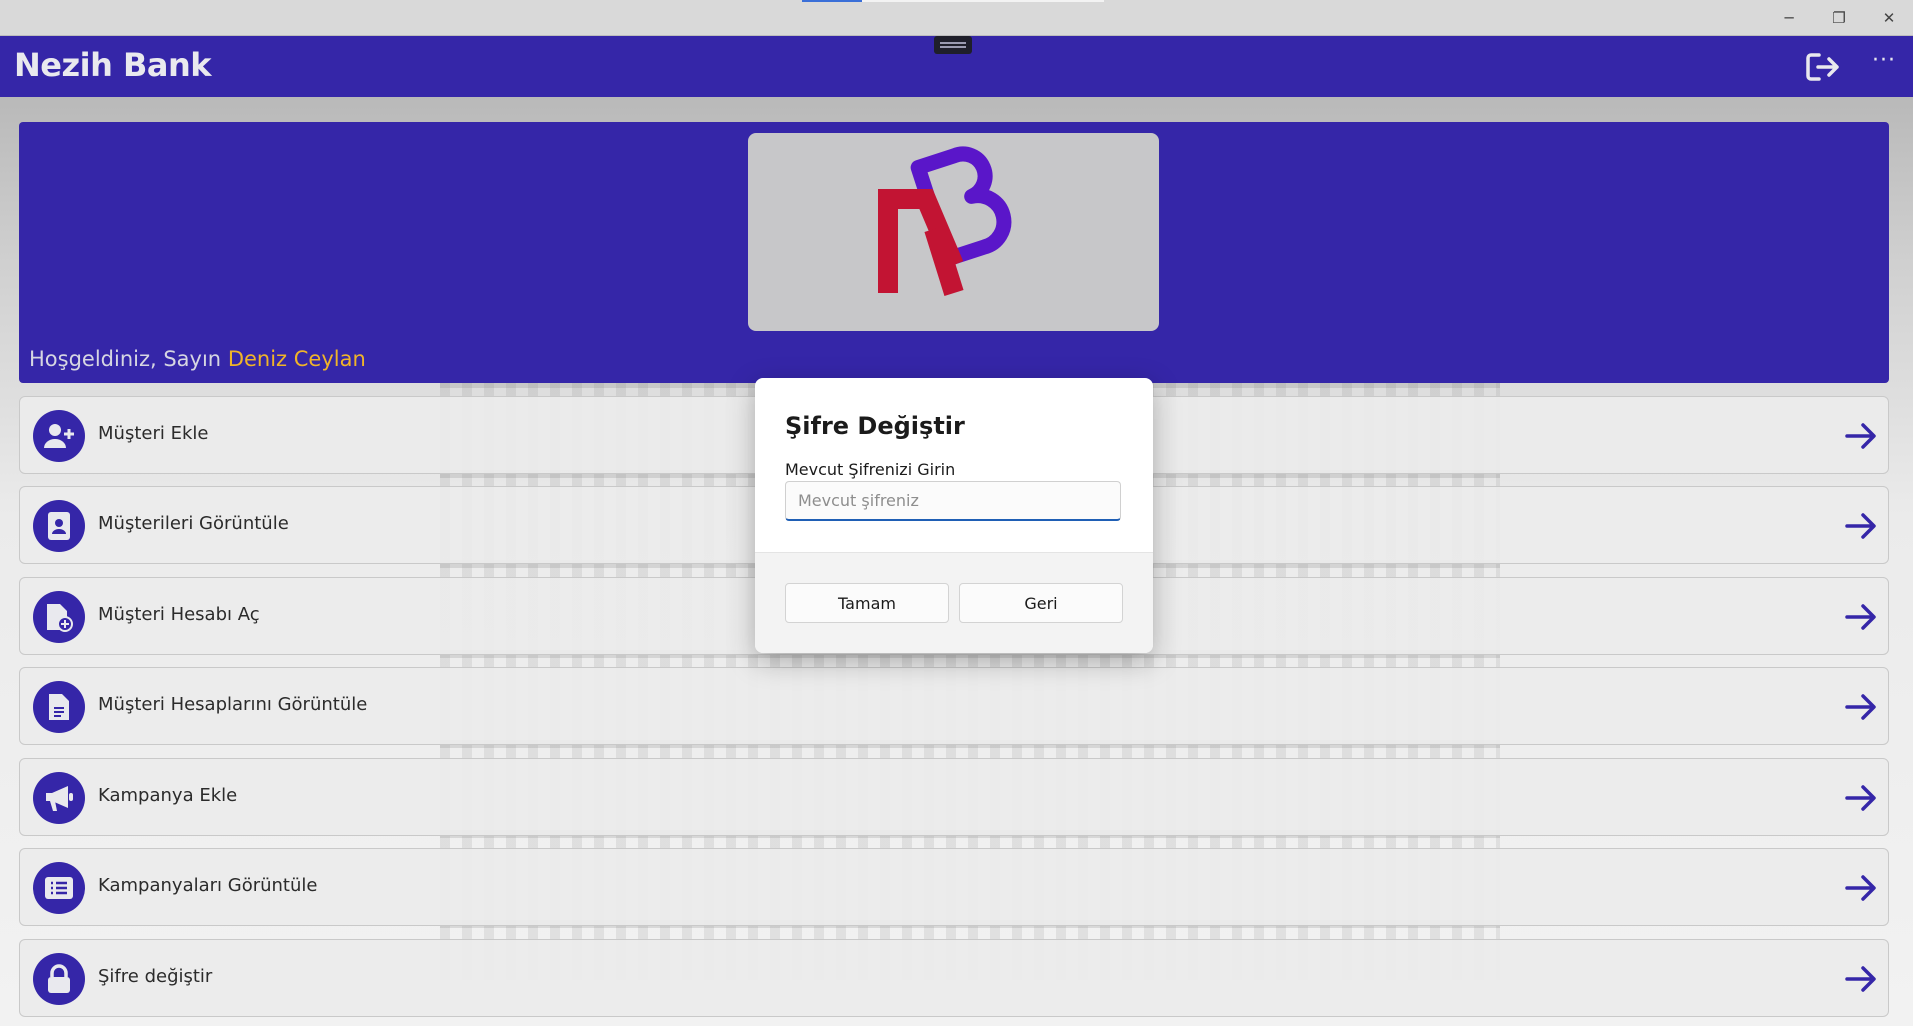 This screenshot has width=1913, height=1026. I want to click on ok-button: Tamam, so click(867, 603).